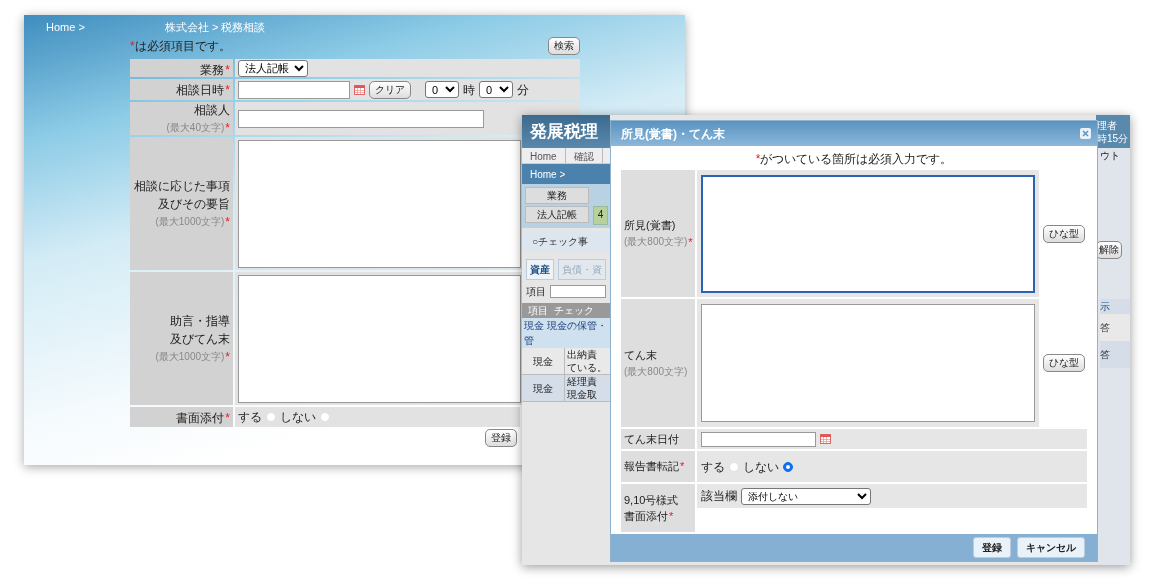  Describe the element at coordinates (194, 204) in the screenshot. I see `field-label: 及びその要旨` at that location.